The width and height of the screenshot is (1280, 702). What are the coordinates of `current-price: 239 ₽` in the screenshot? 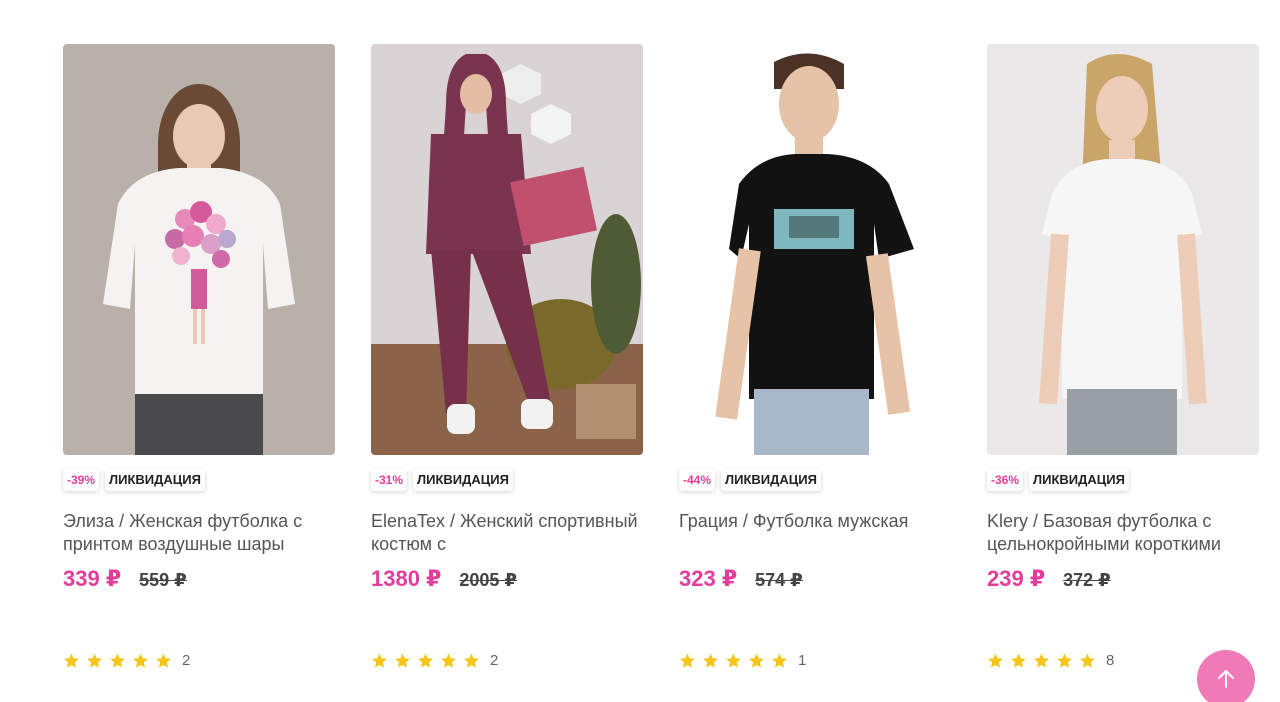 It's located at (1016, 578).